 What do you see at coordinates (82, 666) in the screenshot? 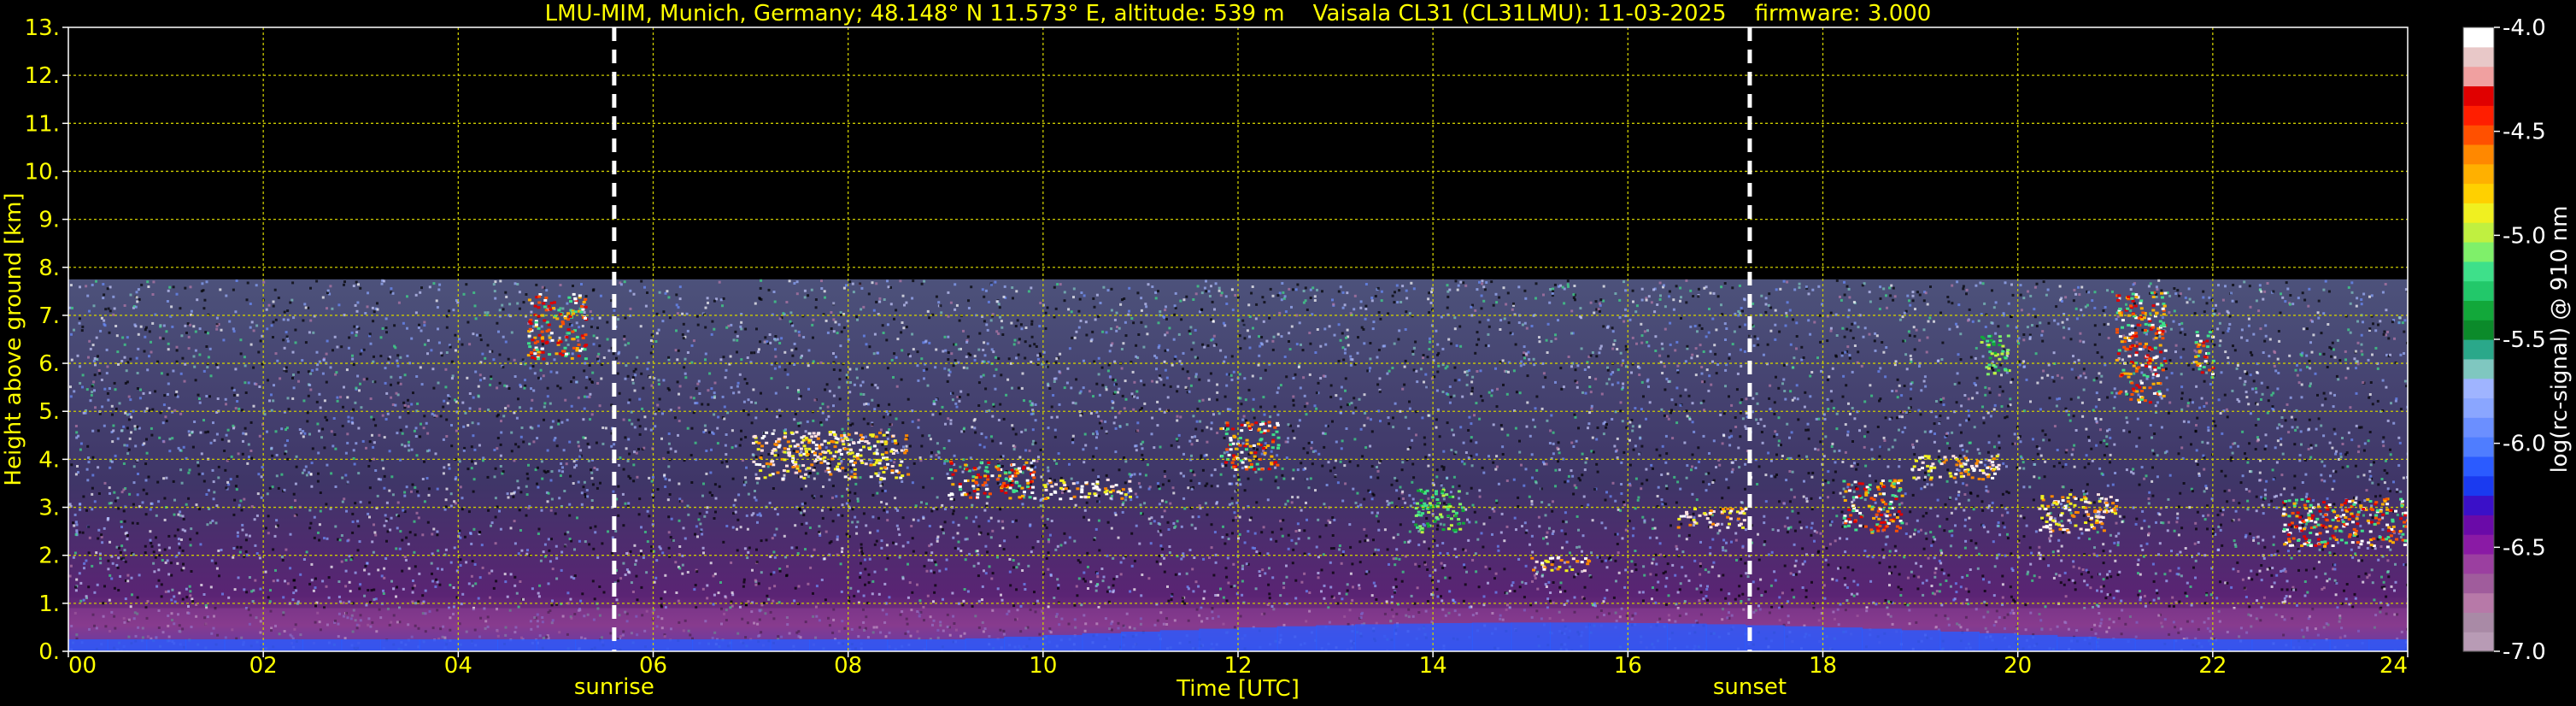
I see `x-tick-label: 00` at bounding box center [82, 666].